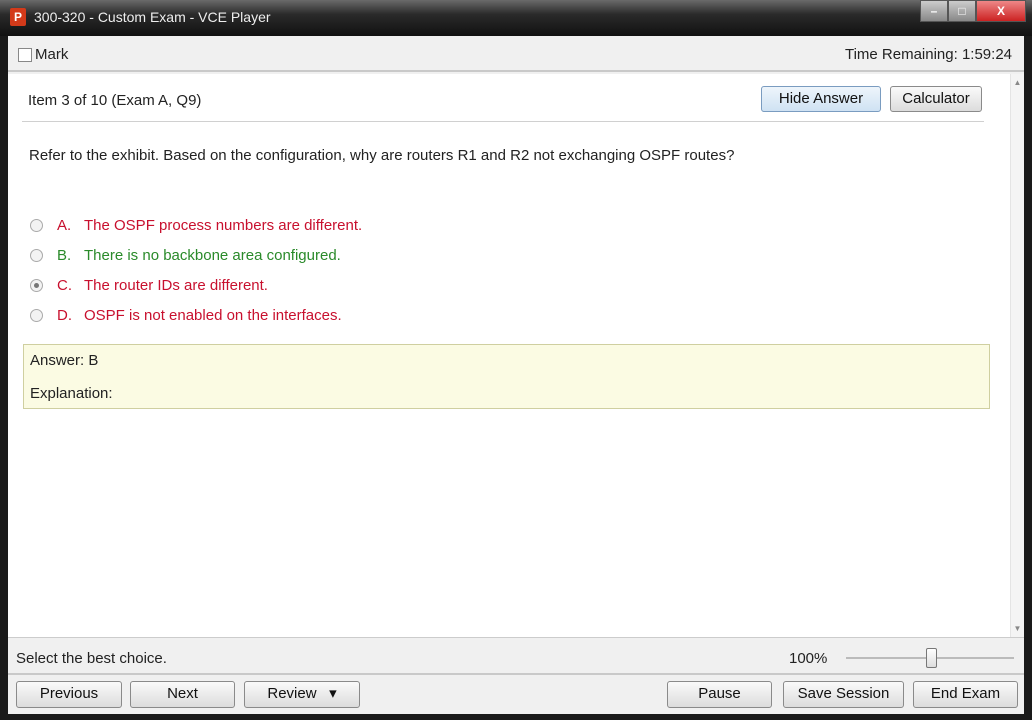 The width and height of the screenshot is (1032, 720). I want to click on zoom-slider-thumb, so click(931, 658).